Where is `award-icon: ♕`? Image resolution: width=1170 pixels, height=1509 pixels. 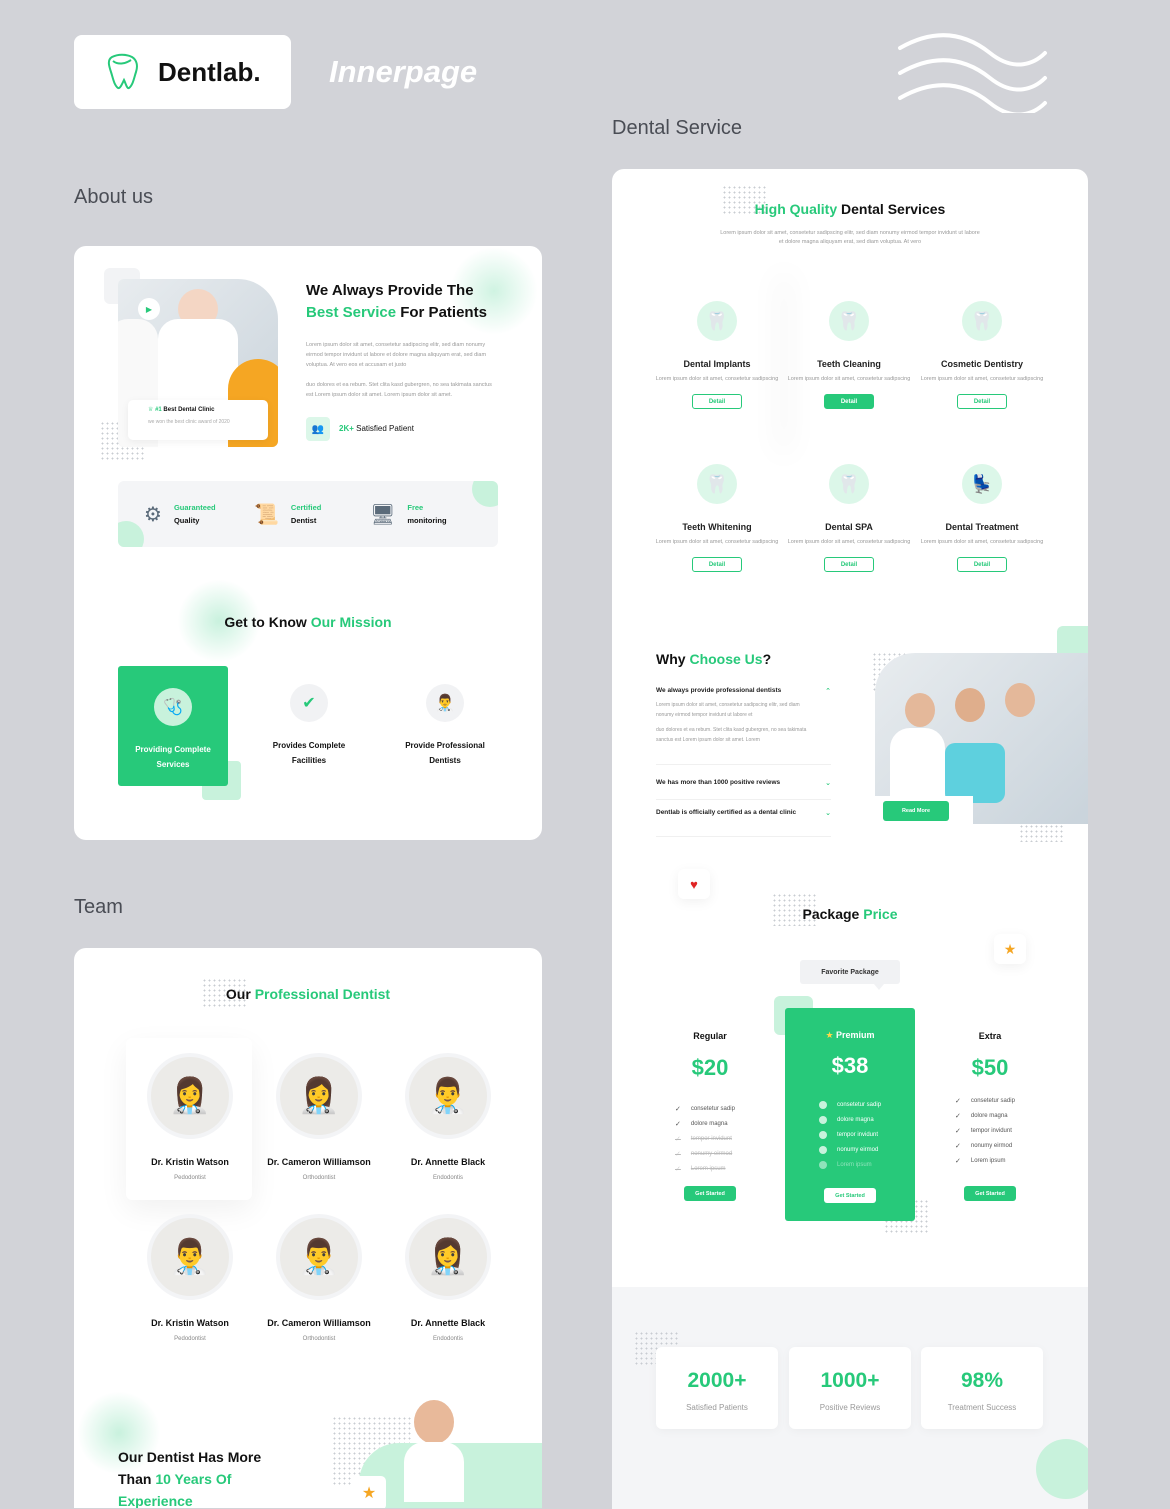 award-icon: ♕ is located at coordinates (151, 410).